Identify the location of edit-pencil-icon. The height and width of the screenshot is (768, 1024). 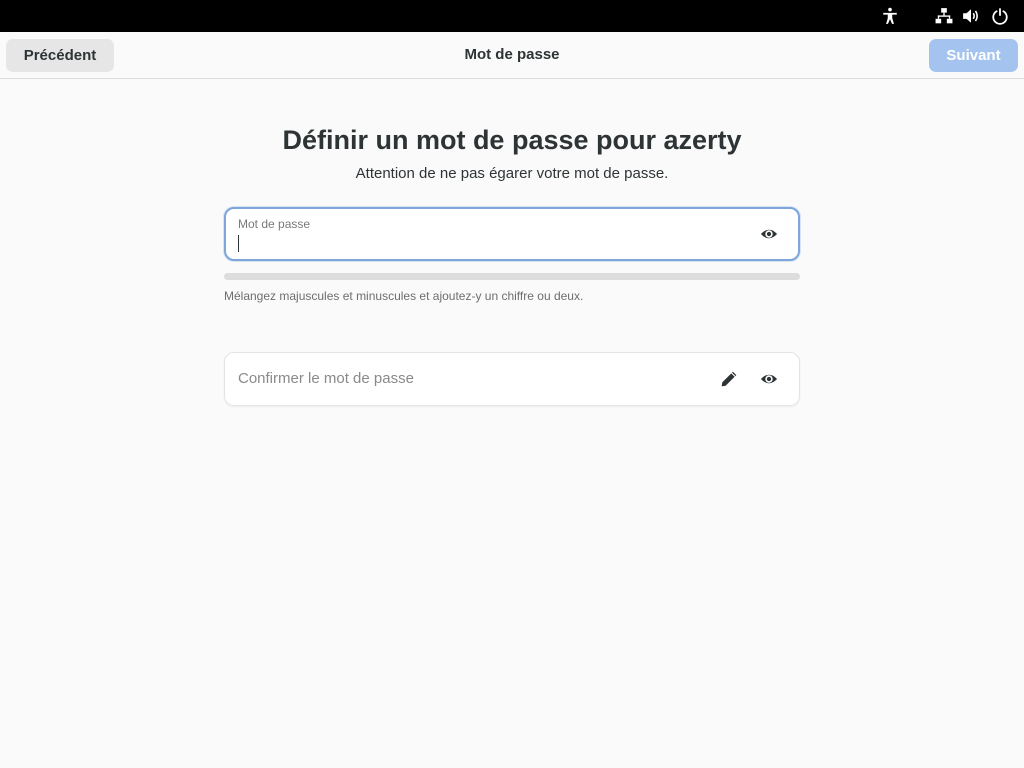
(729, 379).